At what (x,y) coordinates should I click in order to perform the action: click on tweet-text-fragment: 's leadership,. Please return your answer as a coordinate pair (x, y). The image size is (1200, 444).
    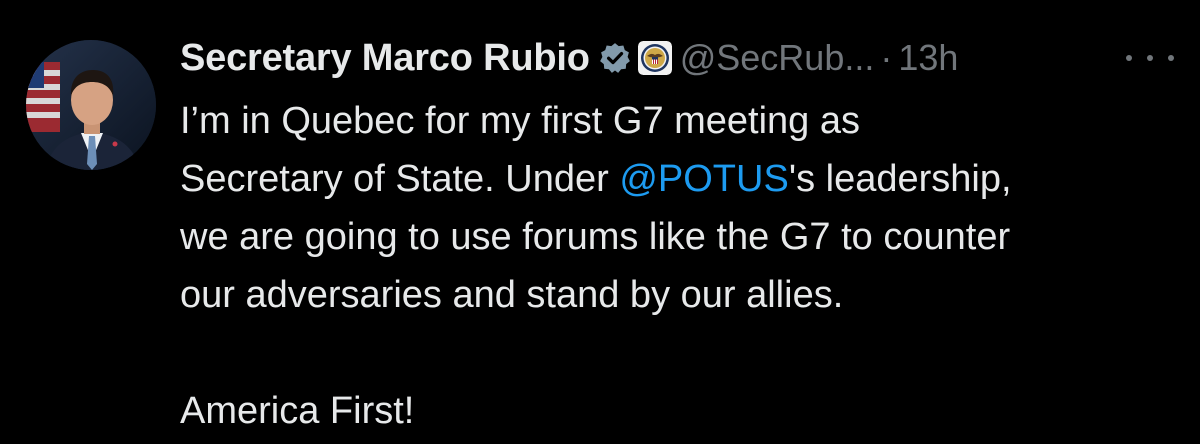
    Looking at the image, I should click on (900, 179).